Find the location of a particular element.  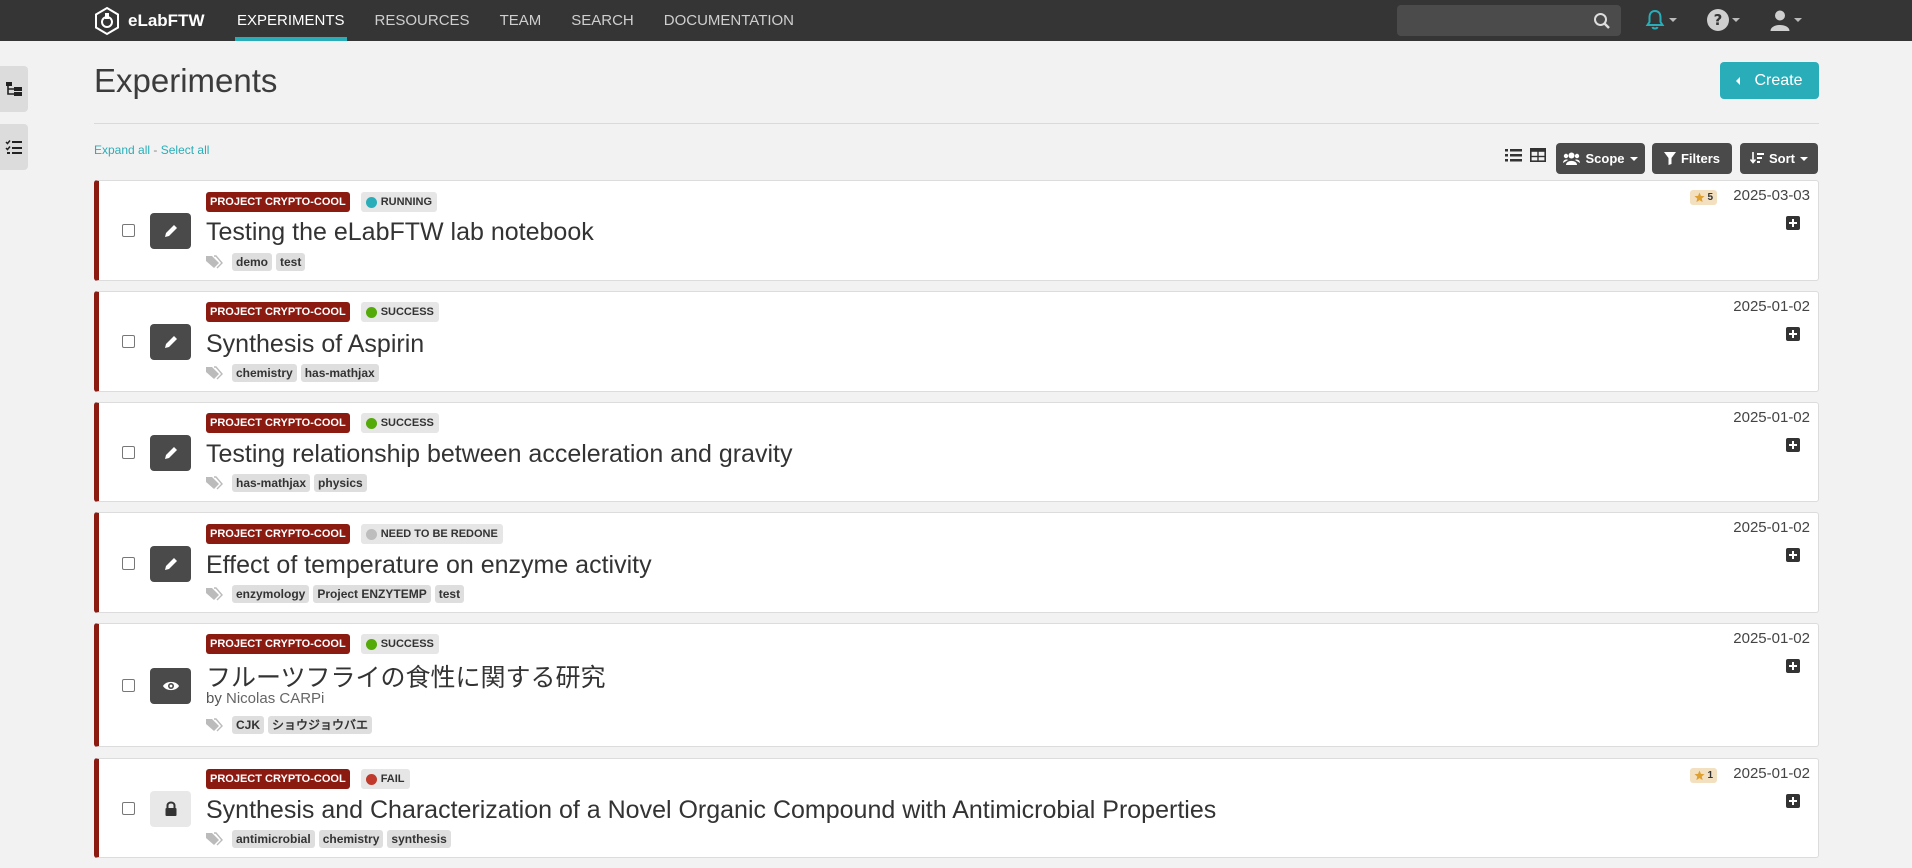

tag: CJK is located at coordinates (248, 725).